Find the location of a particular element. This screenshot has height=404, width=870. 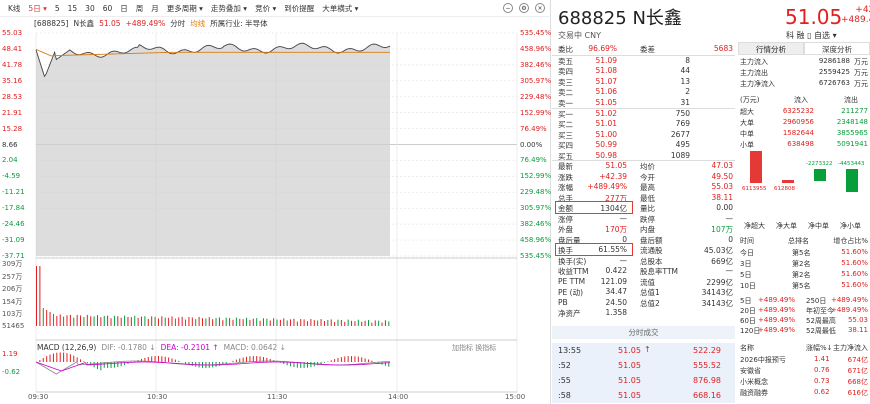

volume-tick: 154万 is located at coordinates (12, 301).